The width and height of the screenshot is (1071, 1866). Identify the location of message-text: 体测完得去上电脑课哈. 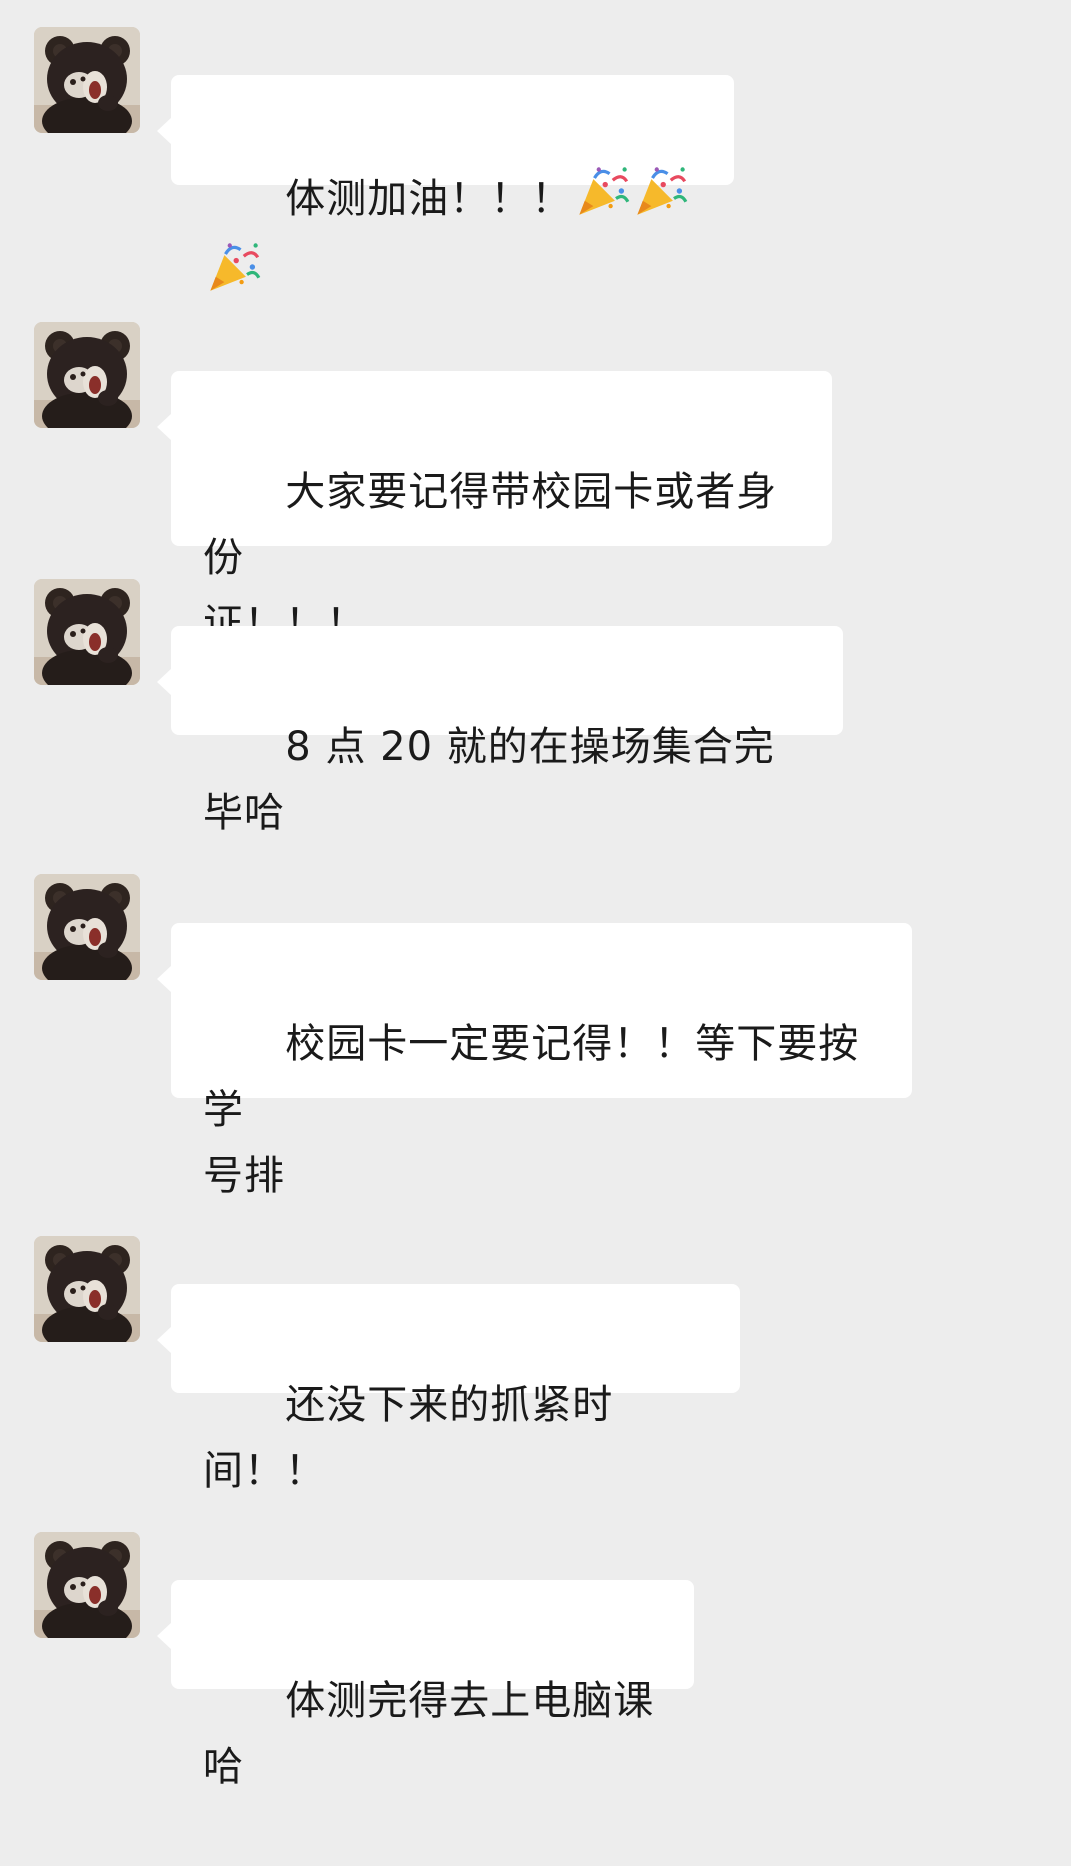
(429, 1734).